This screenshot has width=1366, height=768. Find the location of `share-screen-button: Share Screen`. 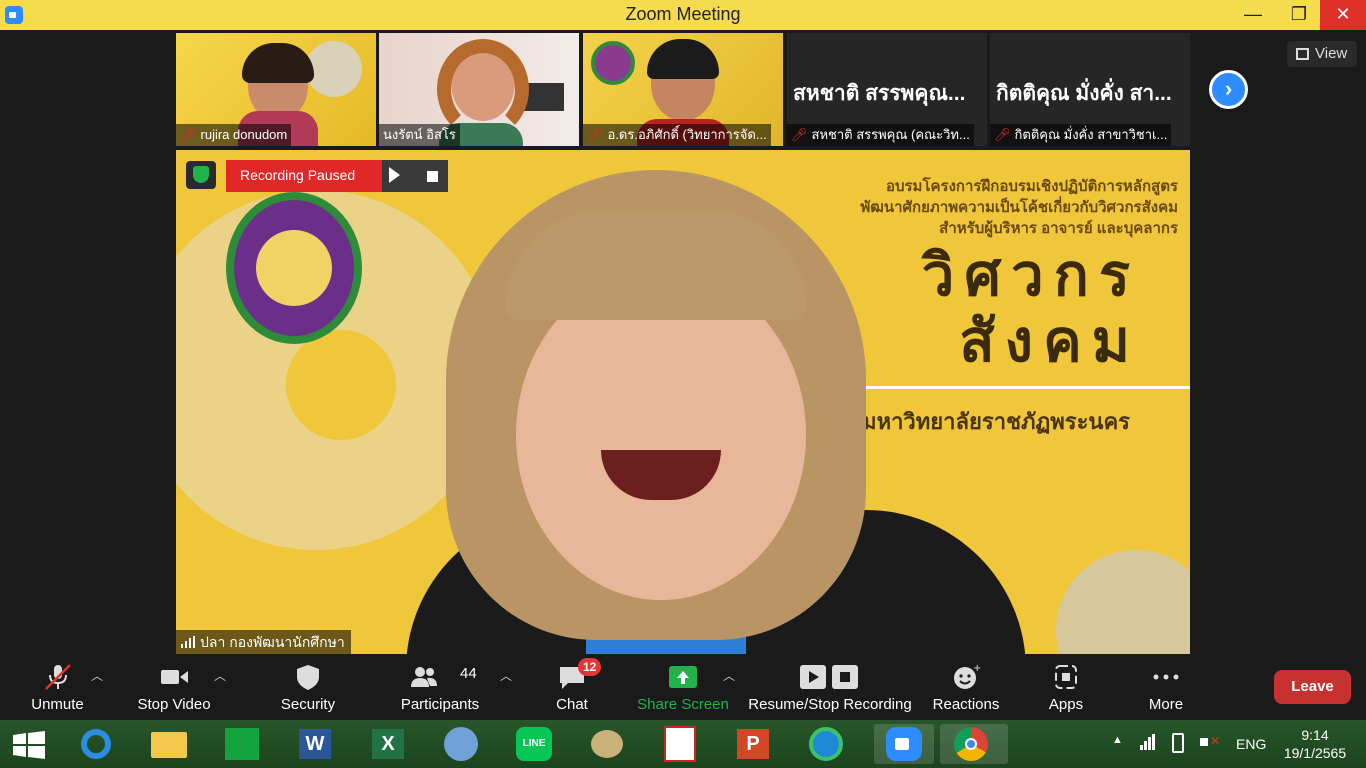

share-screen-button: Share Screen is located at coordinates (683, 687).